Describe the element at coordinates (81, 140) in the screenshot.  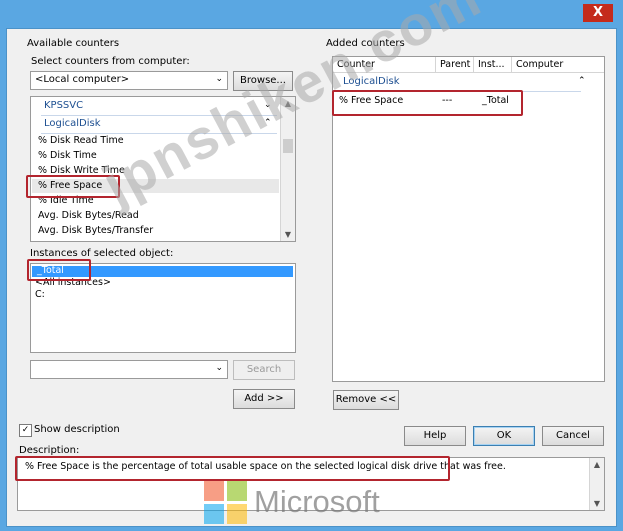
I see `counter-item: % Disk Read Time` at that location.